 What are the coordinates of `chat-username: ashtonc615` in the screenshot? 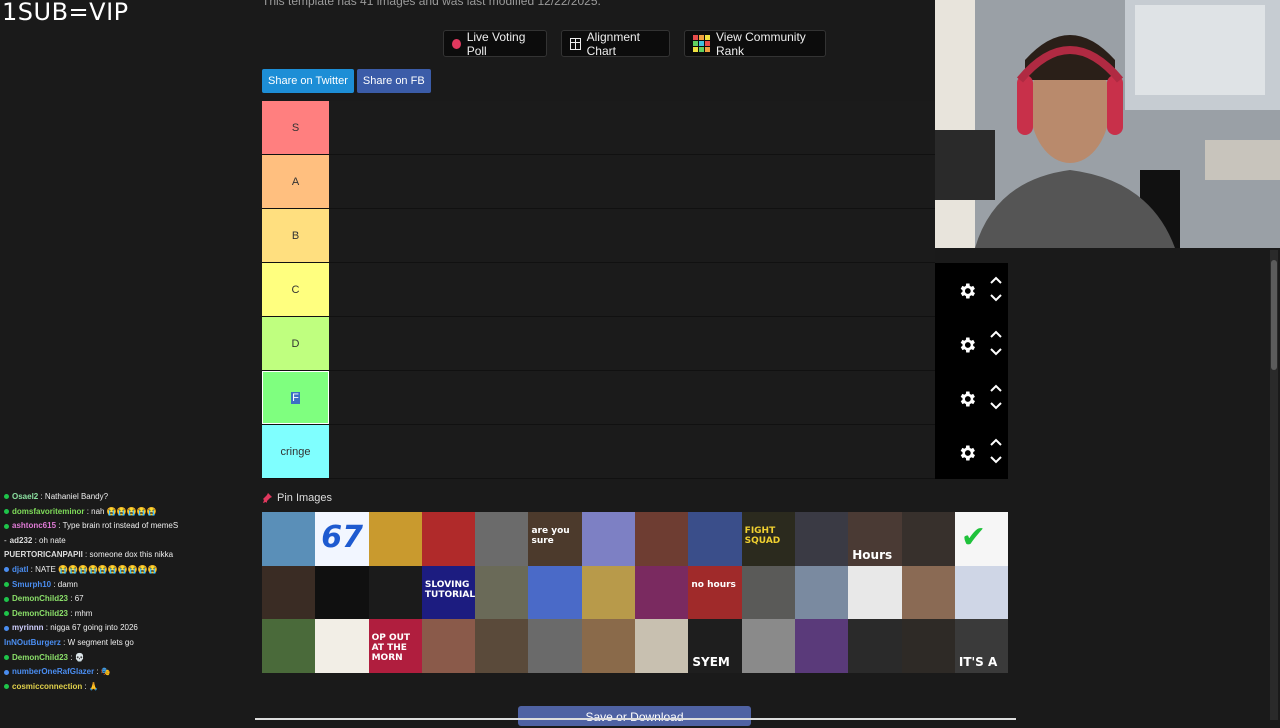 It's located at (34, 526).